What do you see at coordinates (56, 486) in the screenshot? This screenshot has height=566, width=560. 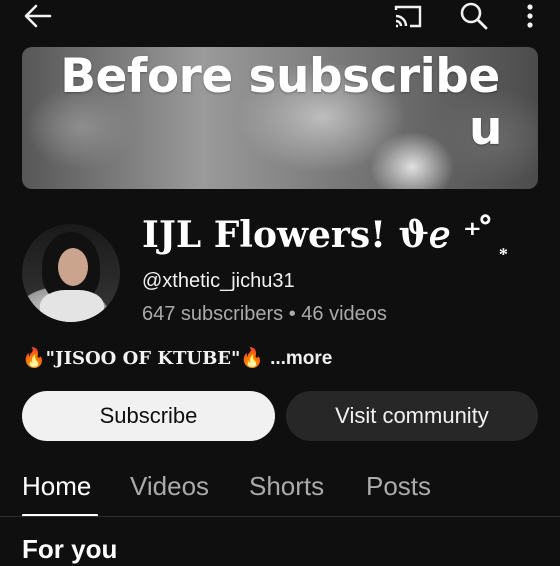 I see `tab-home: Home` at bounding box center [56, 486].